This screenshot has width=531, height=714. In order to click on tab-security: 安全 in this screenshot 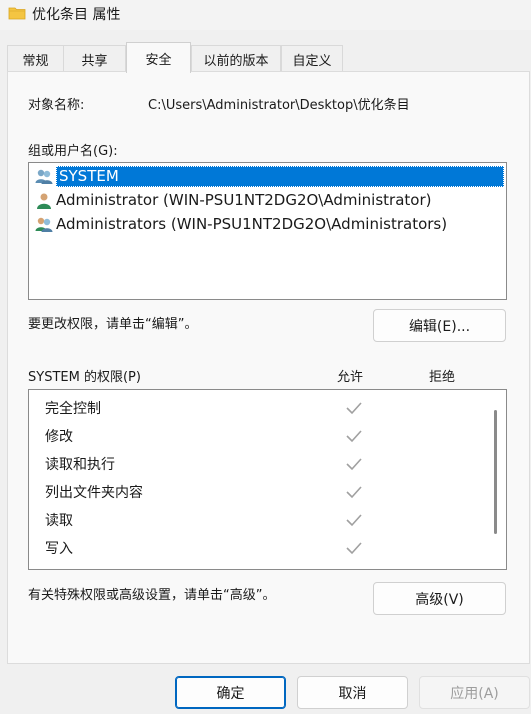, I will do `click(158, 57)`.